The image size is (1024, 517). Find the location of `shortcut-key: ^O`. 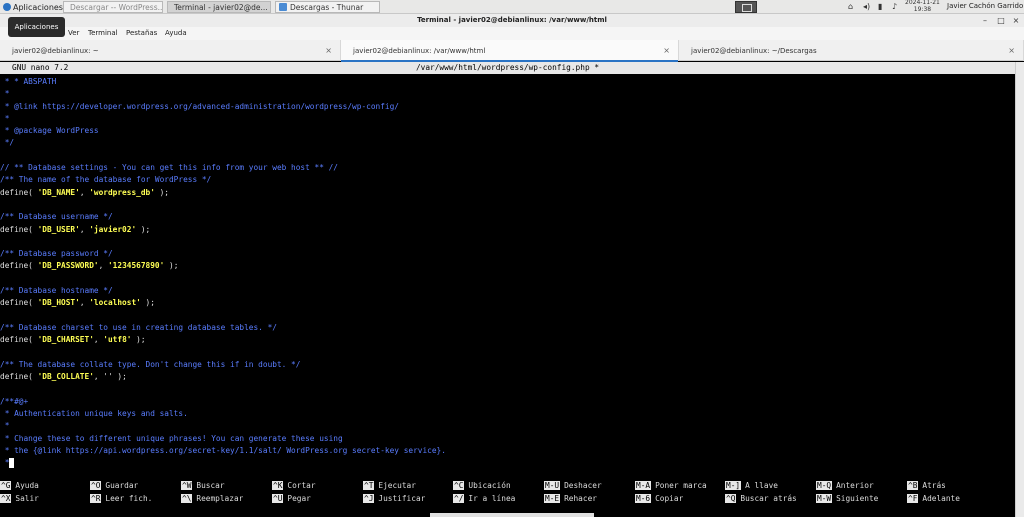

shortcut-key: ^O is located at coordinates (96, 485).